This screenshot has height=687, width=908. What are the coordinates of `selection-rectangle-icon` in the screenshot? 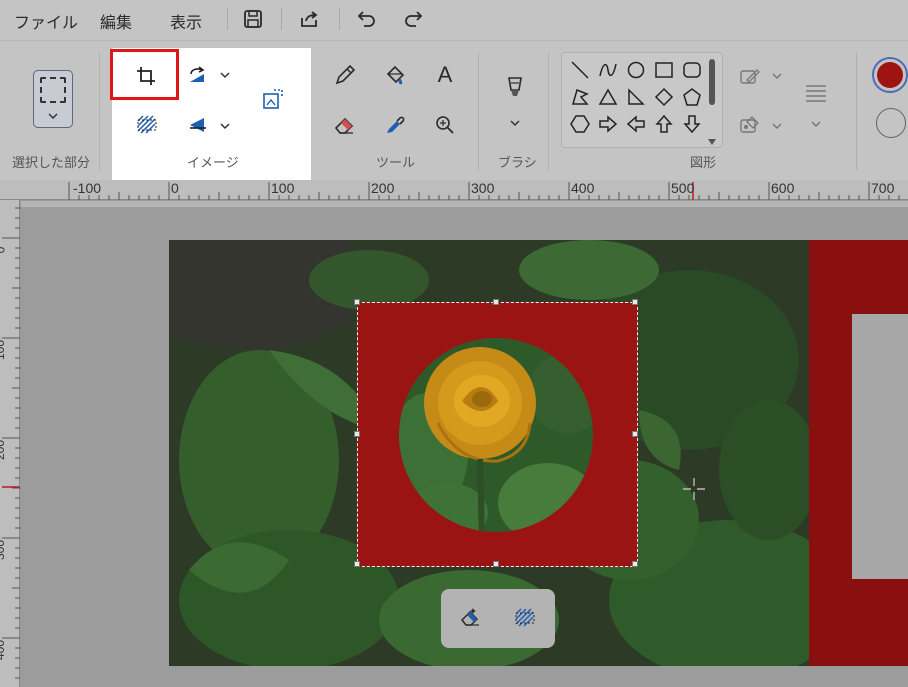 It's located at (53, 90).